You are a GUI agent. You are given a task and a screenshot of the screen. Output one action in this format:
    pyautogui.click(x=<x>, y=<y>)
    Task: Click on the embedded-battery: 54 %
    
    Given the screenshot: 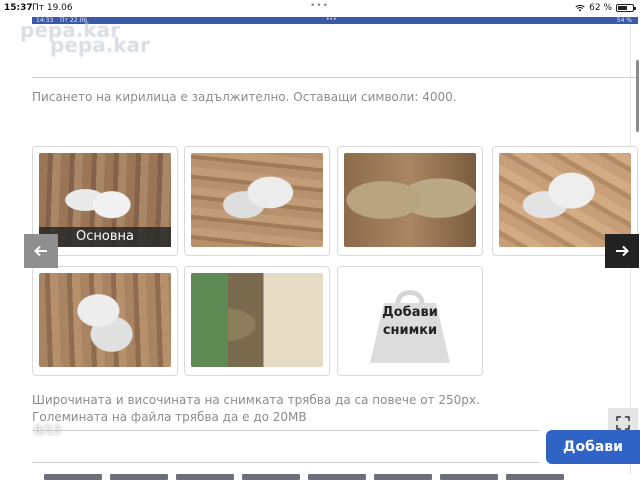 What is the action you would take?
    pyautogui.click(x=624, y=20)
    